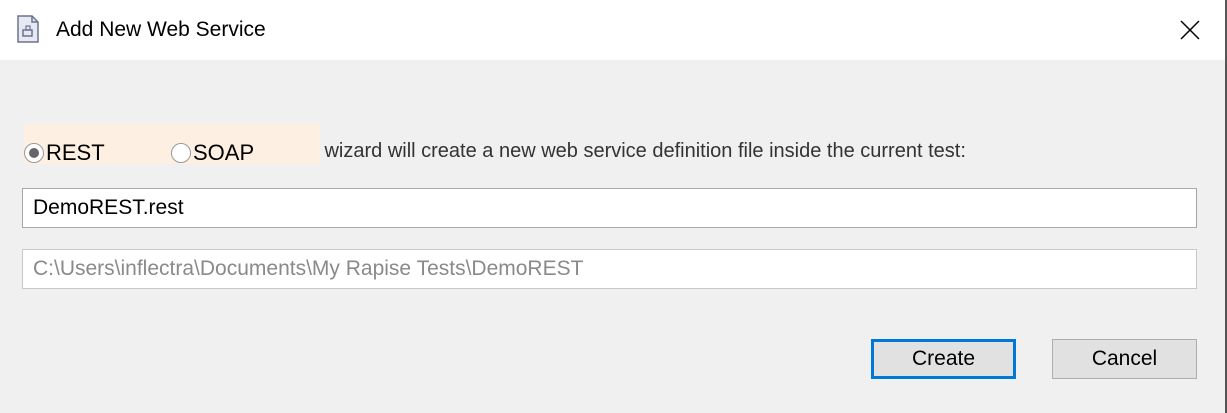 The height and width of the screenshot is (413, 1227). Describe the element at coordinates (28, 29) in the screenshot. I see `document-icon` at that location.